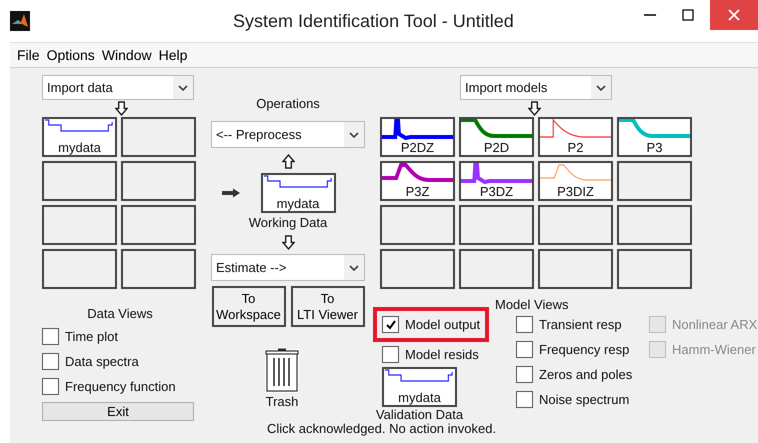 The height and width of the screenshot is (443, 758). What do you see at coordinates (382, 428) in the screenshot?
I see `status-message: Click acknowledged. No action invoked.` at bounding box center [382, 428].